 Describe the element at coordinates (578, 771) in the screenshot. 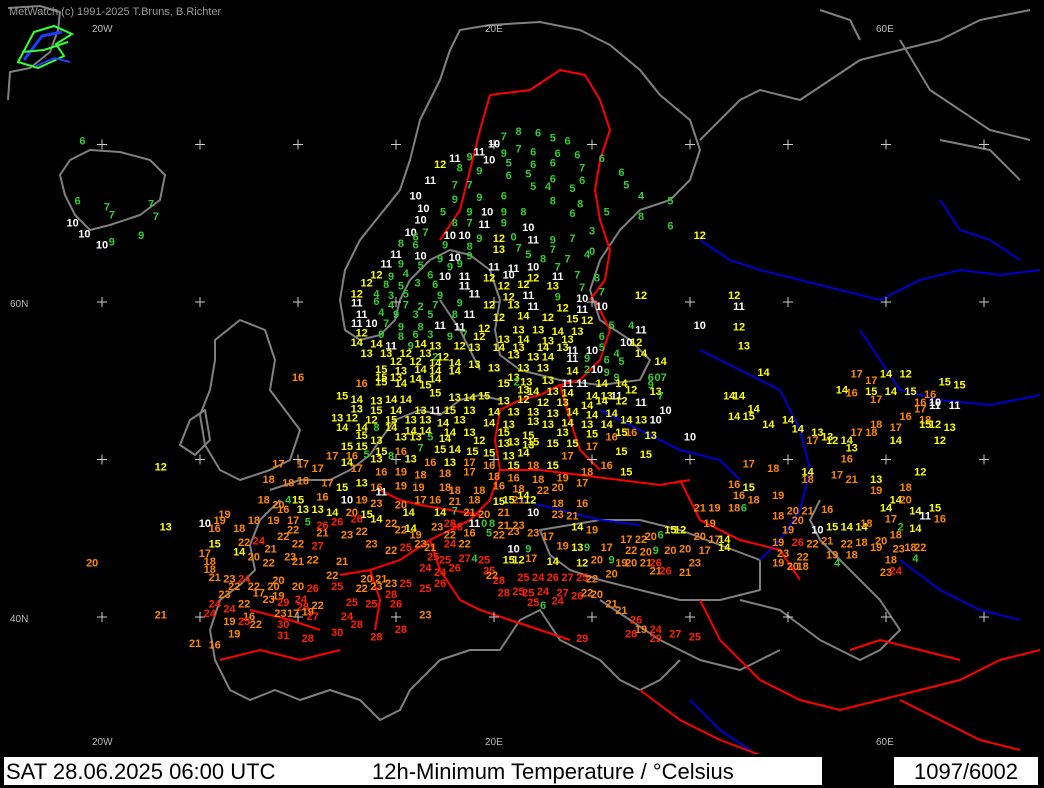

I see `status-product-title: 12h-Minimum Temperature / °Celsius` at that location.